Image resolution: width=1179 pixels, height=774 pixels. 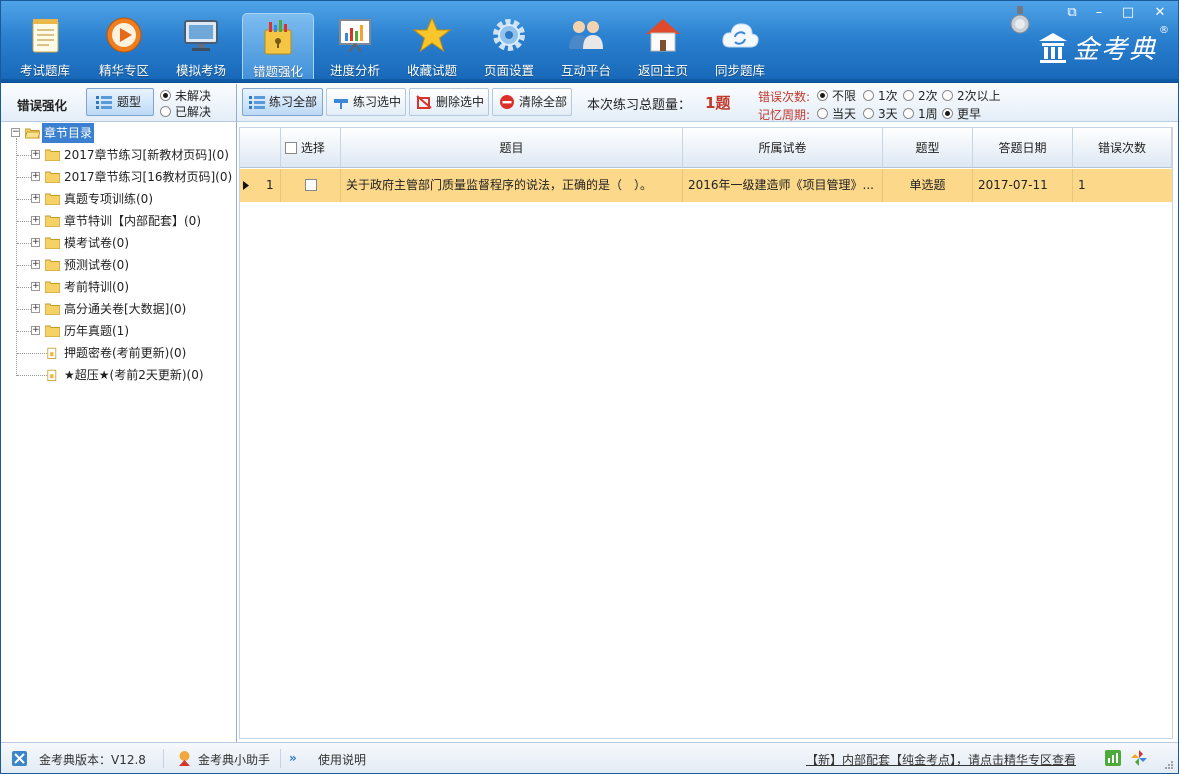 What do you see at coordinates (822, 95) in the screenshot?
I see `radio-indicator` at bounding box center [822, 95].